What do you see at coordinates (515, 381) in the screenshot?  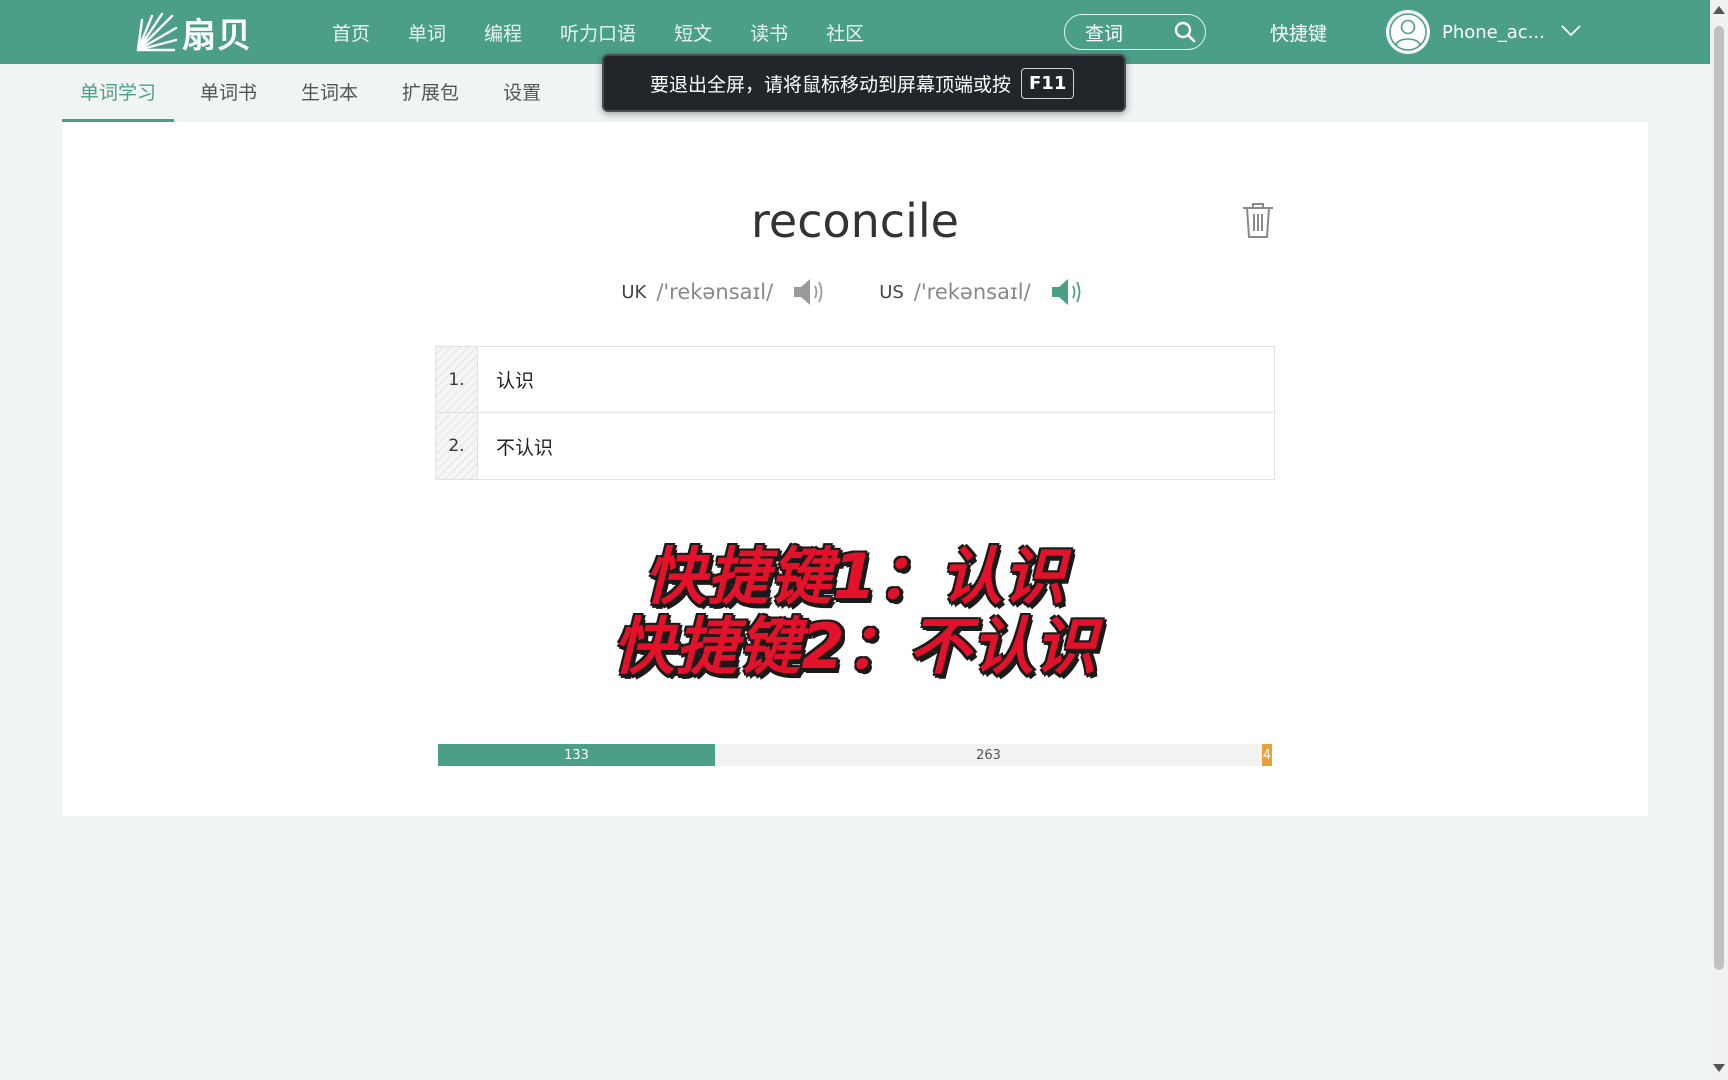 I see `choice-label: 认识` at bounding box center [515, 381].